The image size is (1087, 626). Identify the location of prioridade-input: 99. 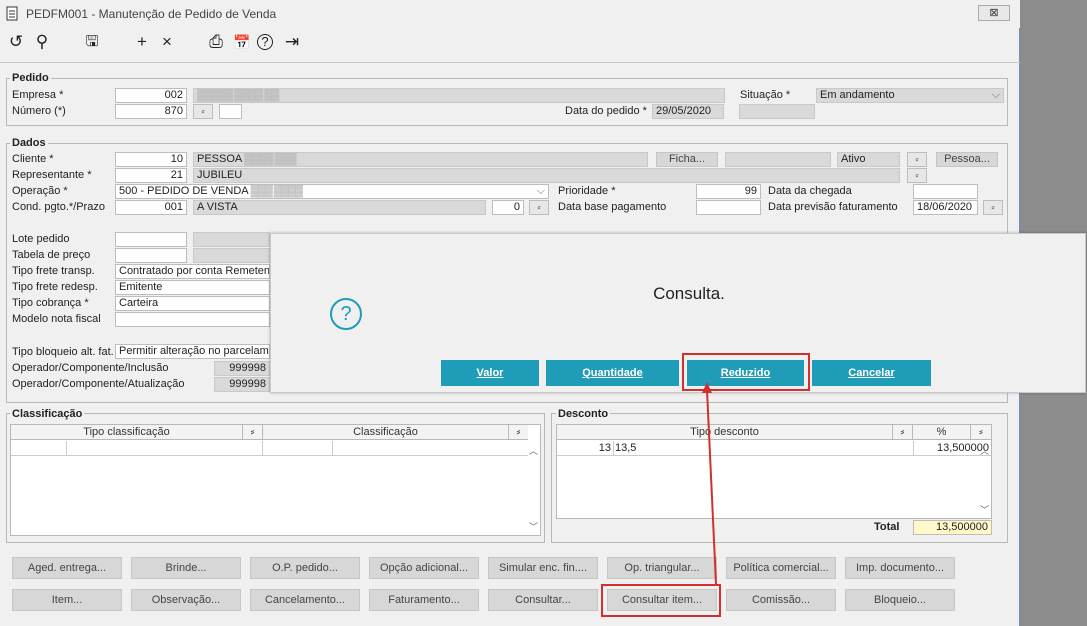
(728, 191).